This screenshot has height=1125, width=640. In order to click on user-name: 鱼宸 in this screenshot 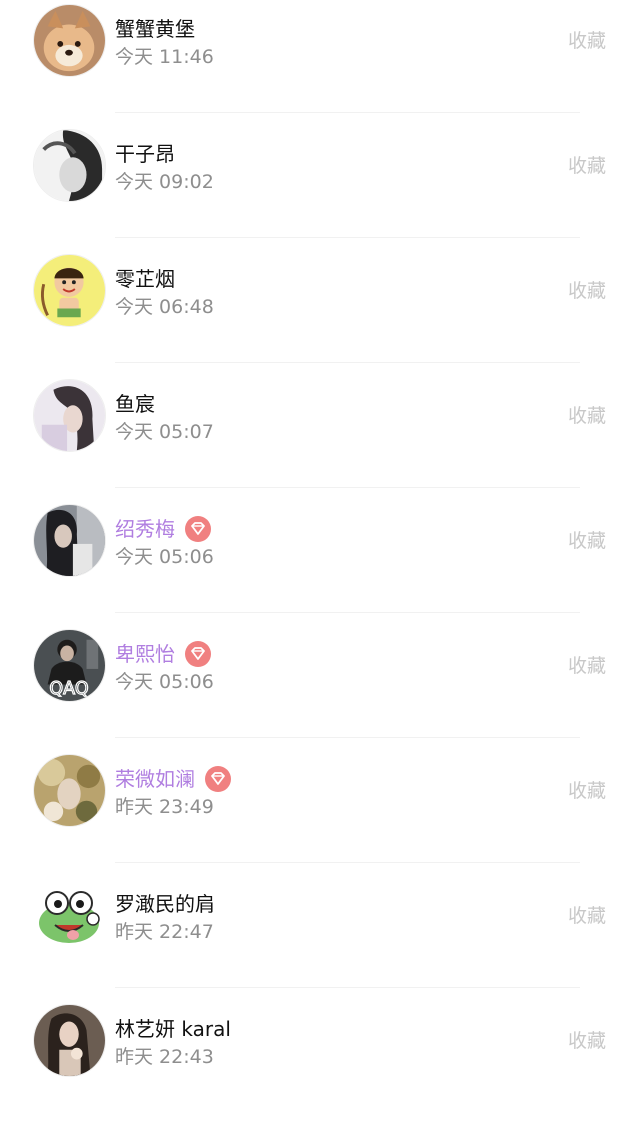, I will do `click(135, 404)`.